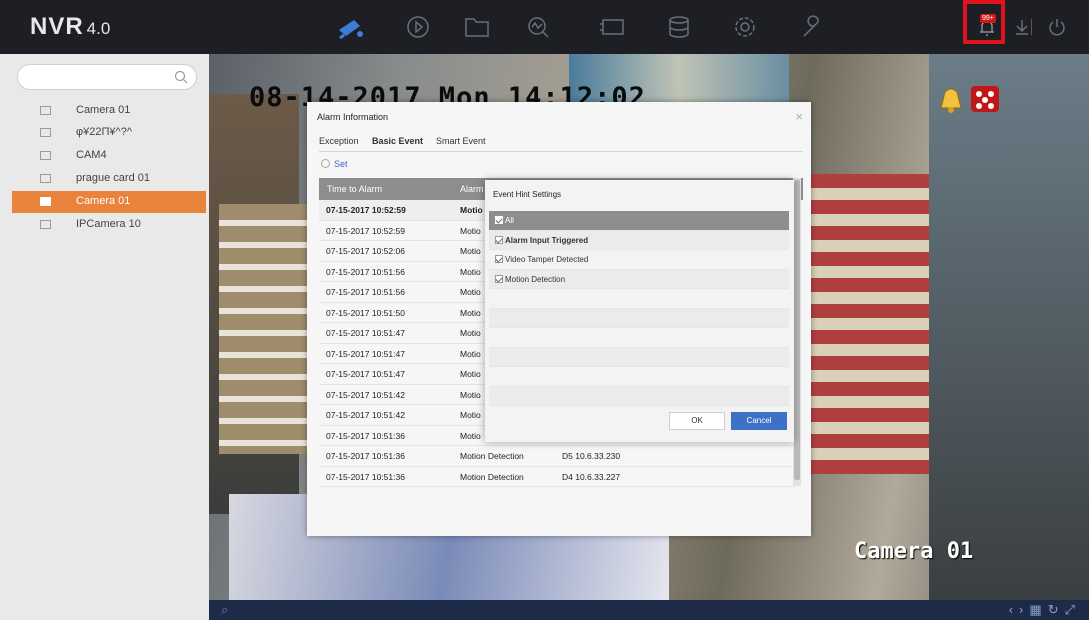 This screenshot has height=620, width=1089. Describe the element at coordinates (325, 163) in the screenshot. I see `gear-icon` at that location.